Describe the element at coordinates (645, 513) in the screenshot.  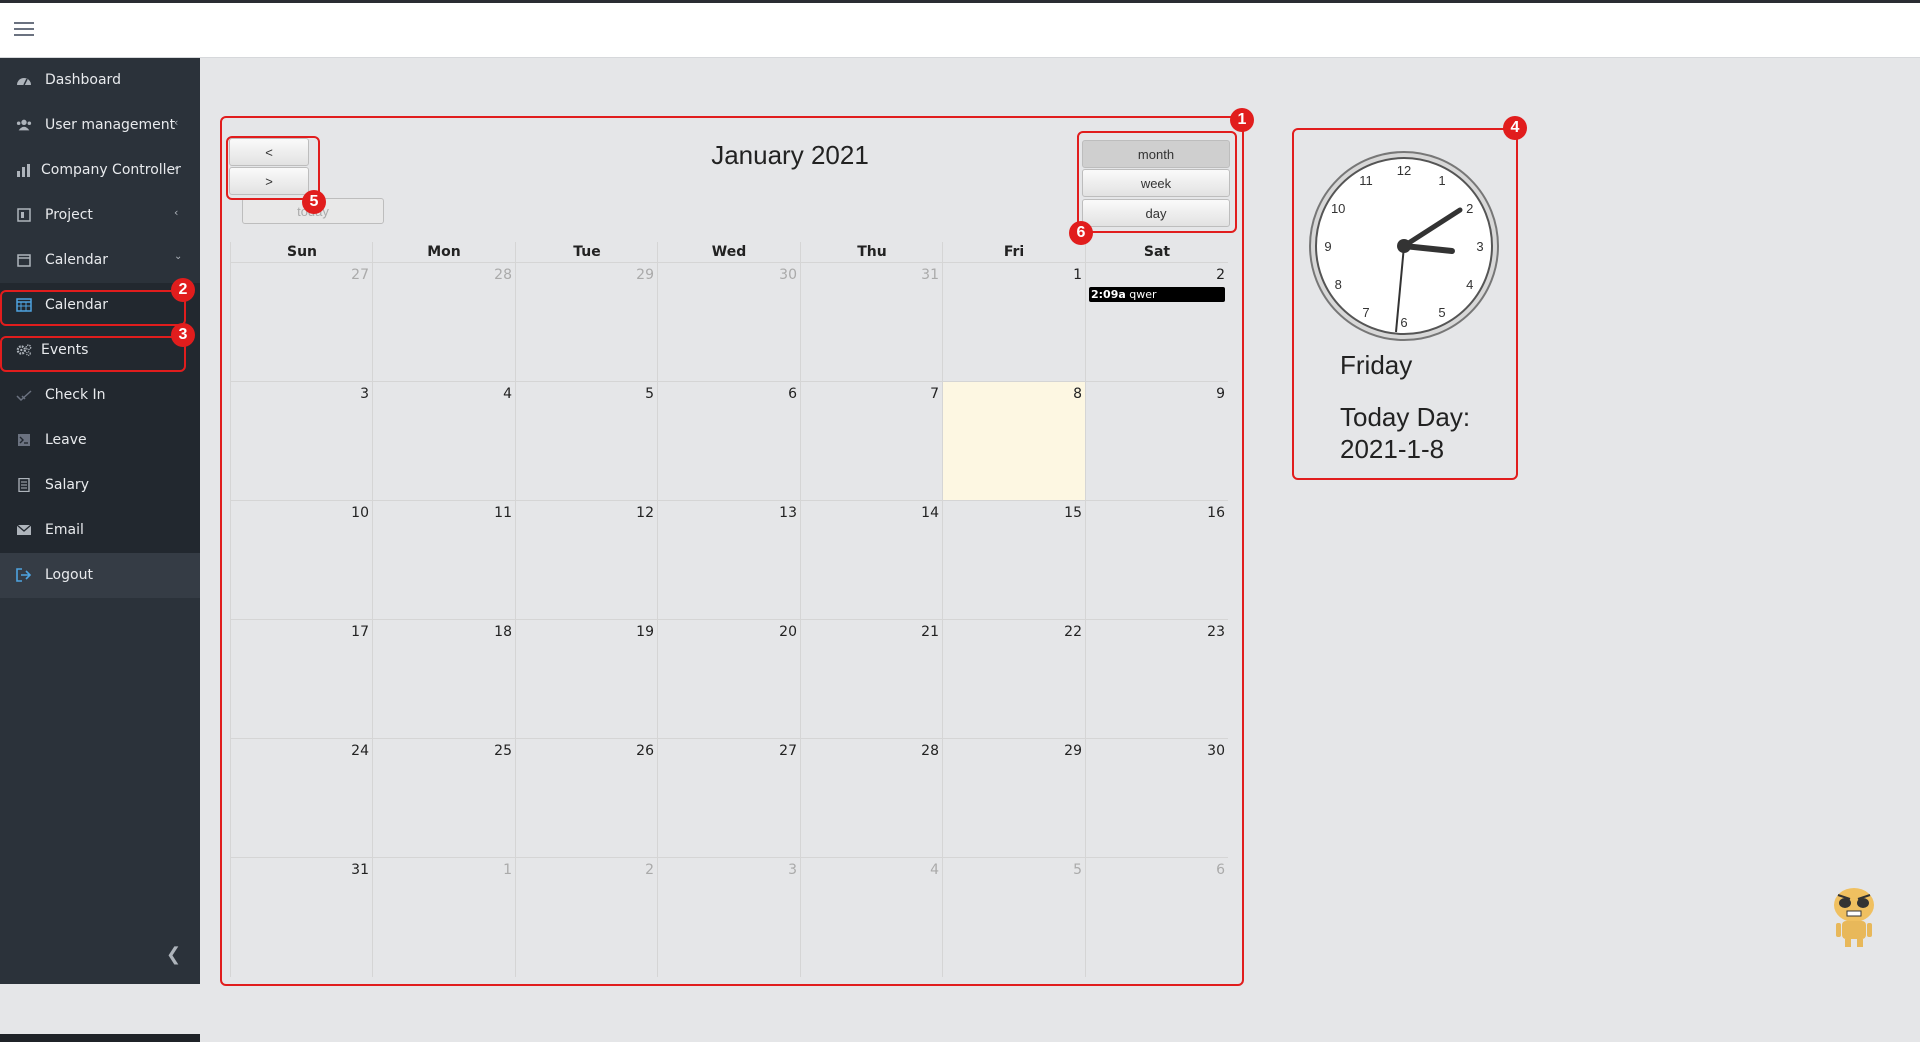
I see `day-number: 12` at that location.